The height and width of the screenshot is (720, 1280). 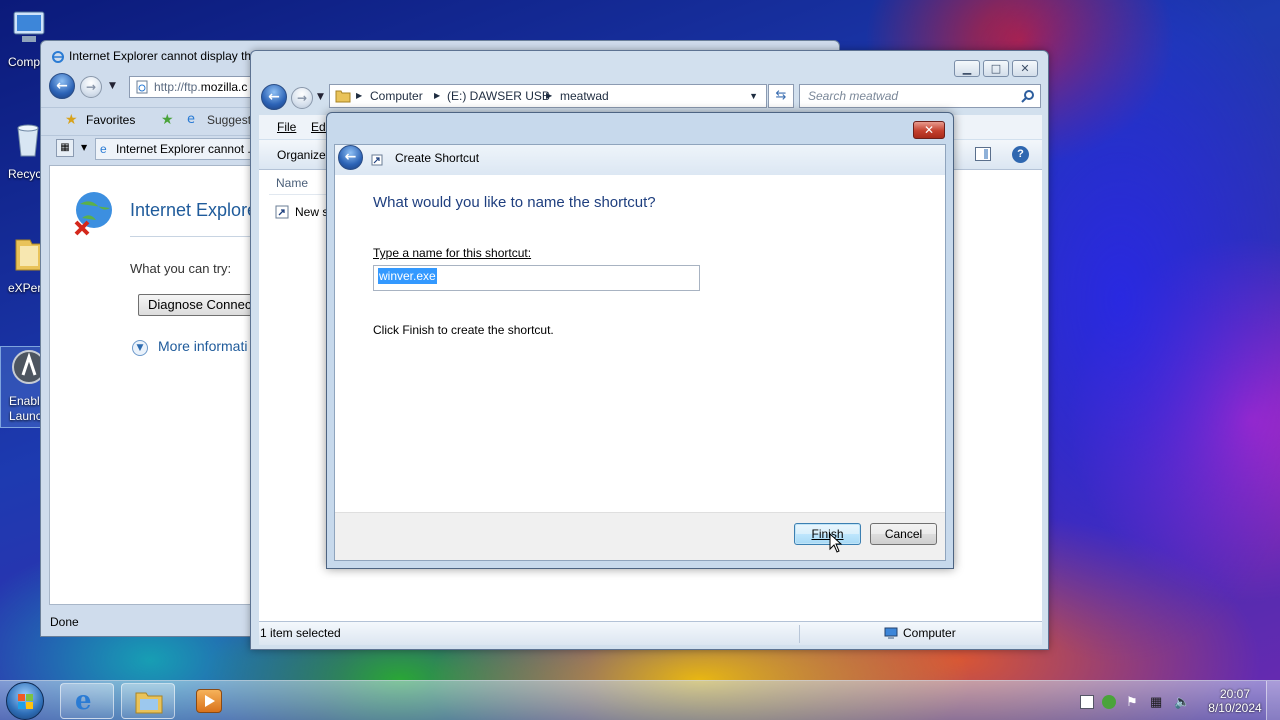 What do you see at coordinates (203, 305) in the screenshot?
I see `diagnose-connection-button: Diagnose Connect` at bounding box center [203, 305].